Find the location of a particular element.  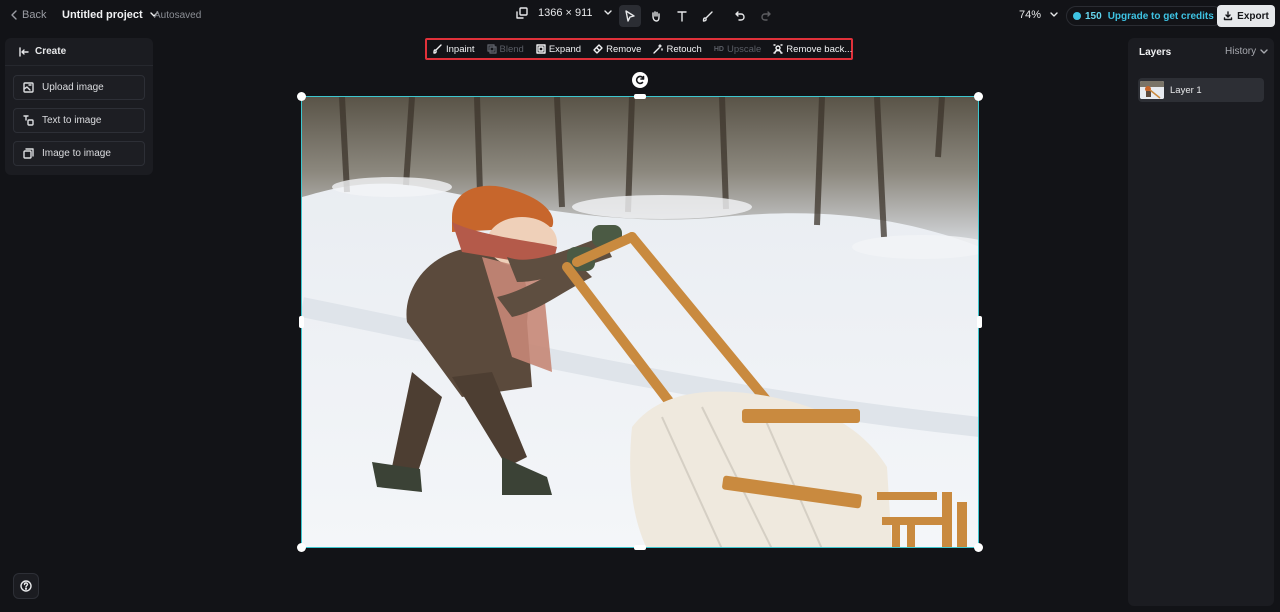

magic-wand-icon is located at coordinates (658, 49).